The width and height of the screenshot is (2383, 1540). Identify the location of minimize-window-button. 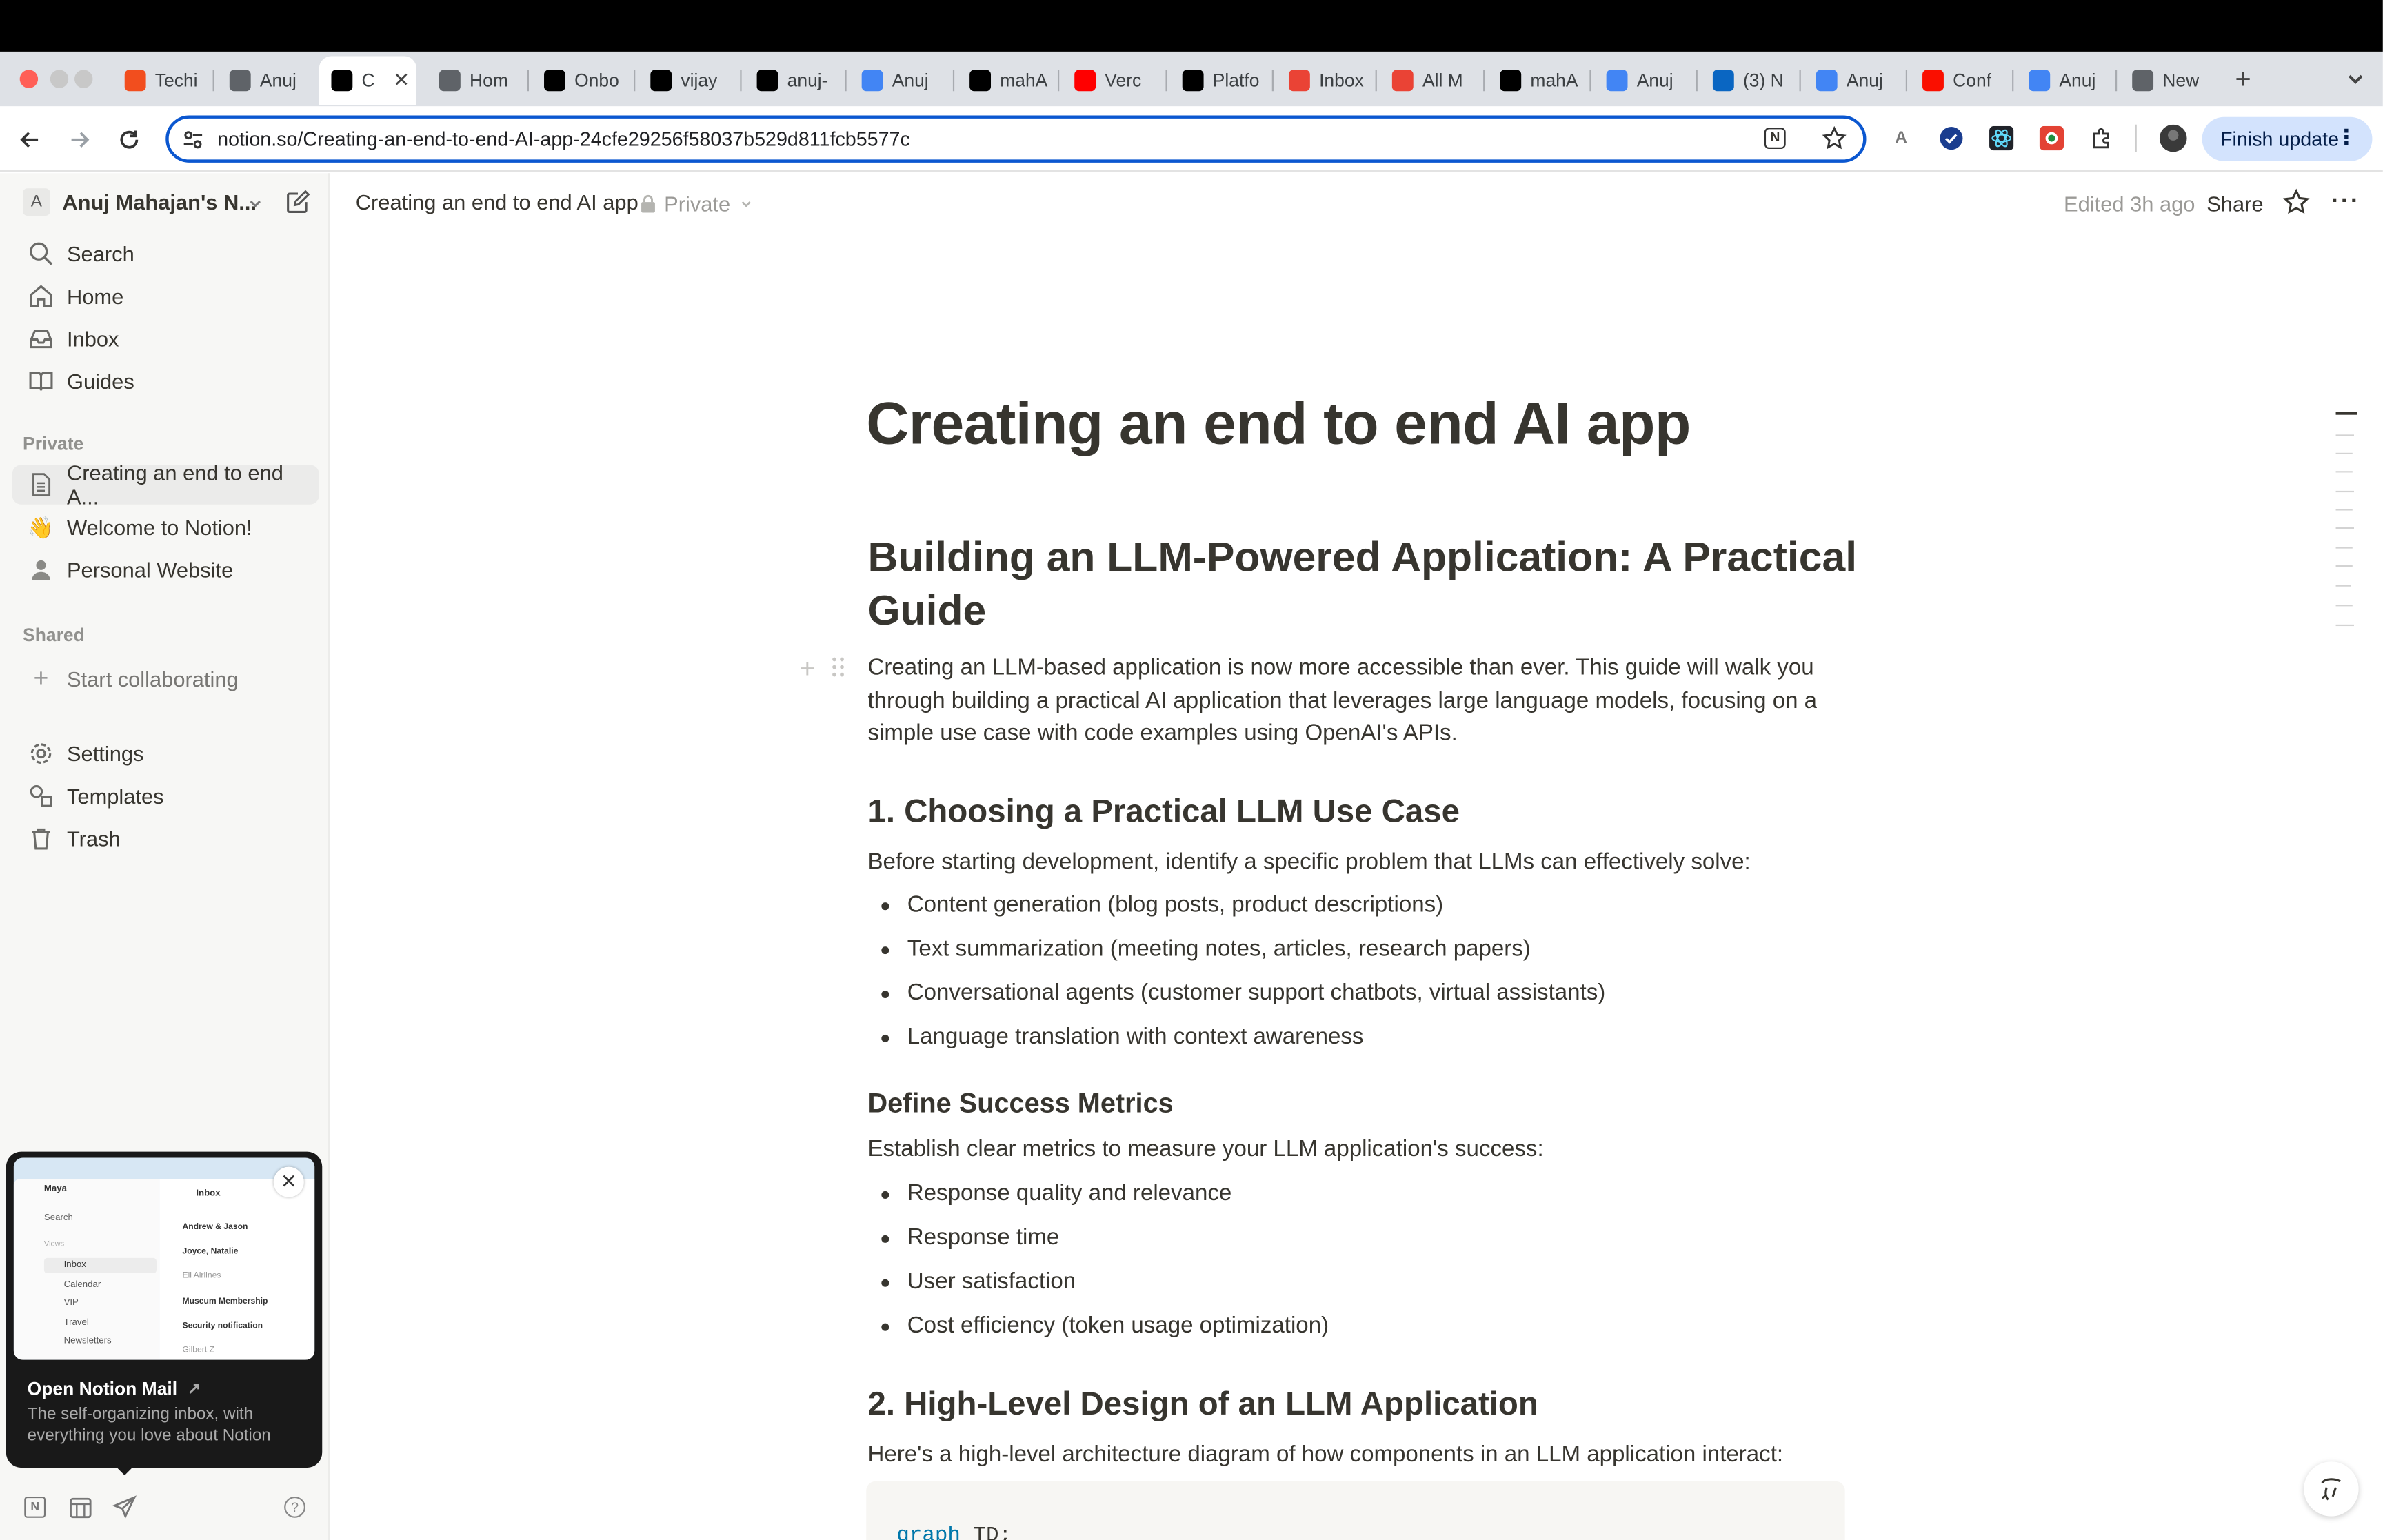
(59, 79).